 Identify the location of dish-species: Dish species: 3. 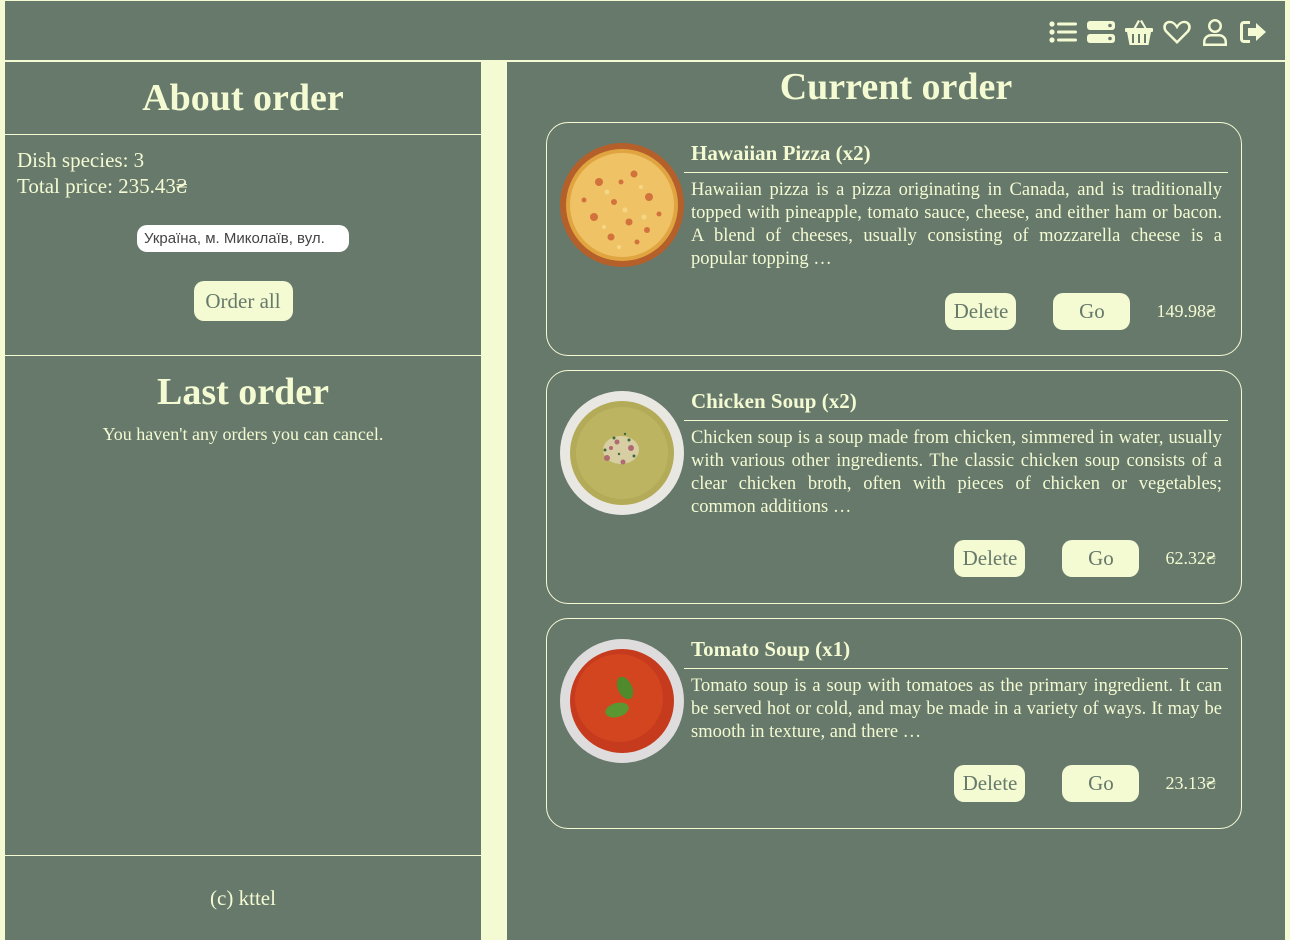
(81, 160).